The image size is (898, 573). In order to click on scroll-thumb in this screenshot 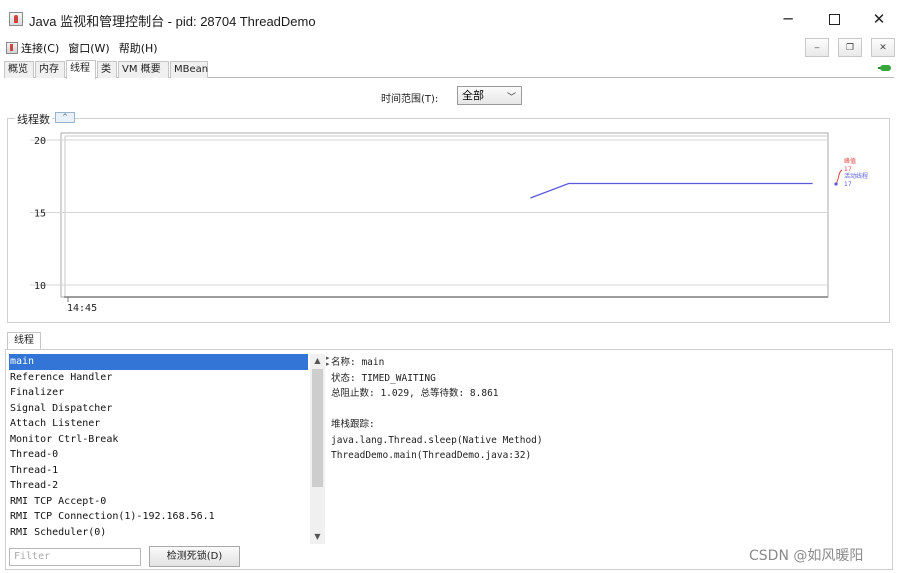, I will do `click(317, 428)`.